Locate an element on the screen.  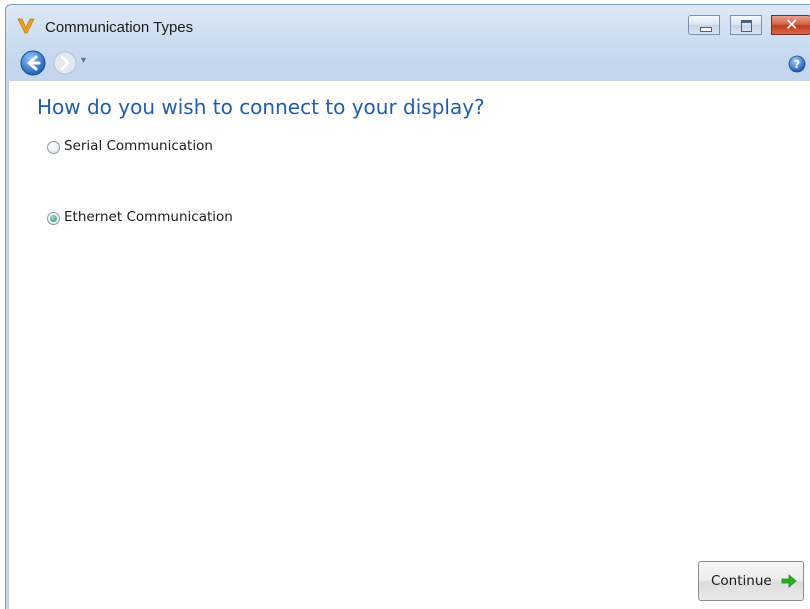
continue-button-label: Continue is located at coordinates (741, 581).